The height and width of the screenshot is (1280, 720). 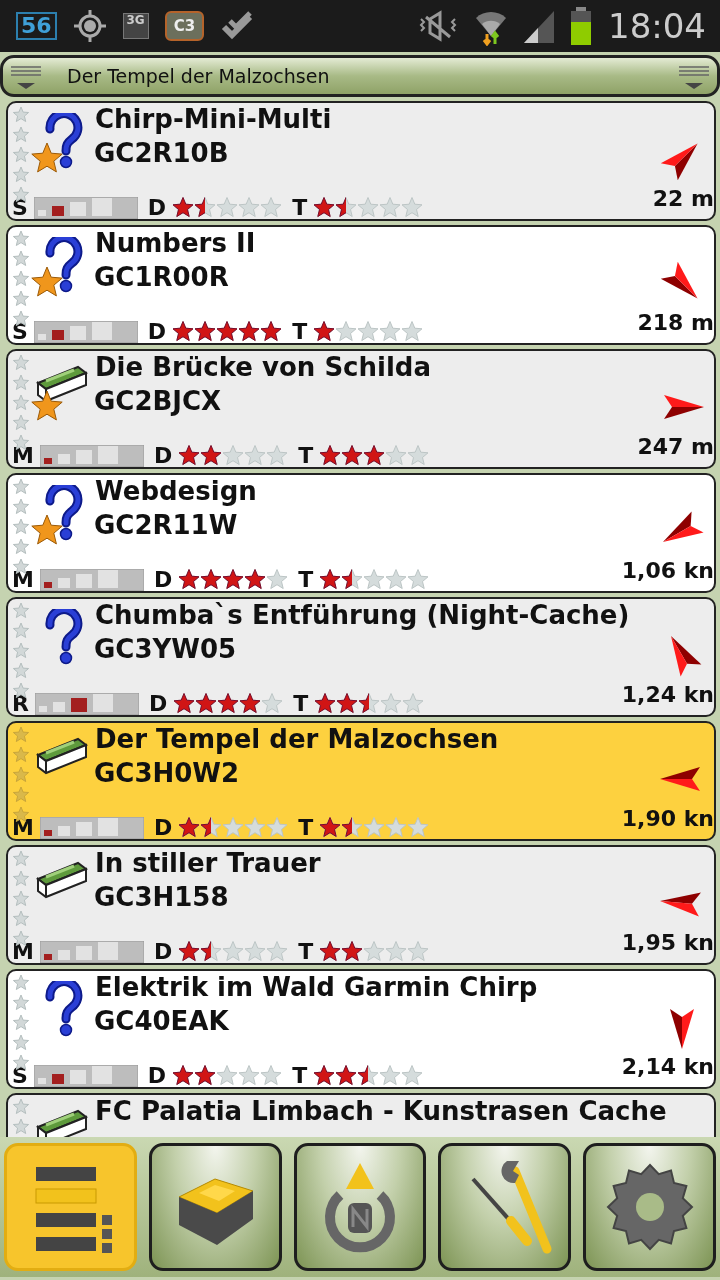 I want to click on settings-button, so click(x=649, y=1207).